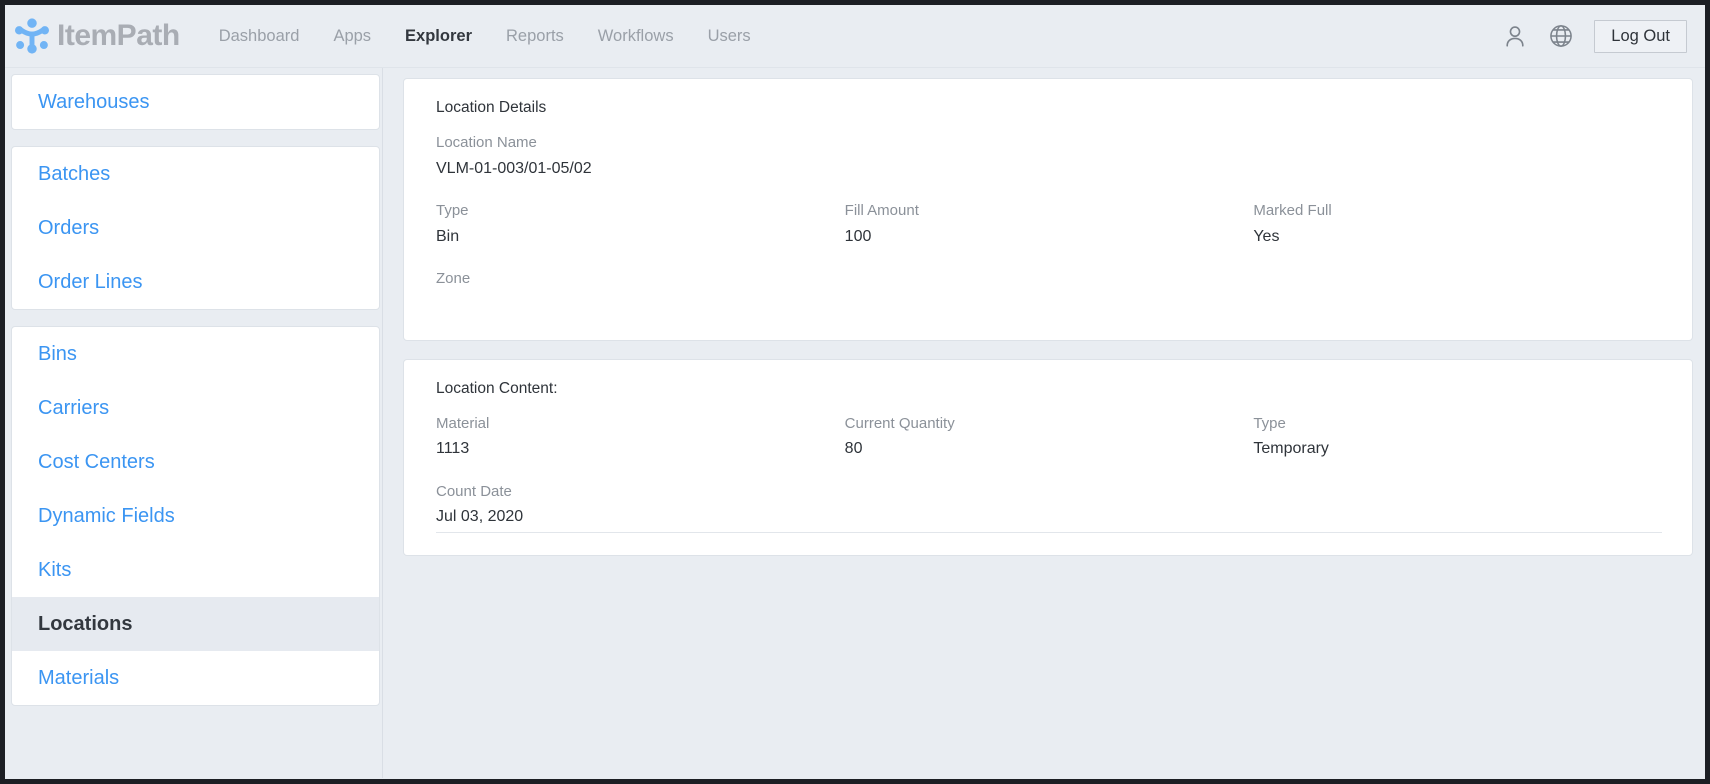 This screenshot has height=784, width=1710. I want to click on content-row-2: Count Date Jul 03, 2020, so click(1049, 509).